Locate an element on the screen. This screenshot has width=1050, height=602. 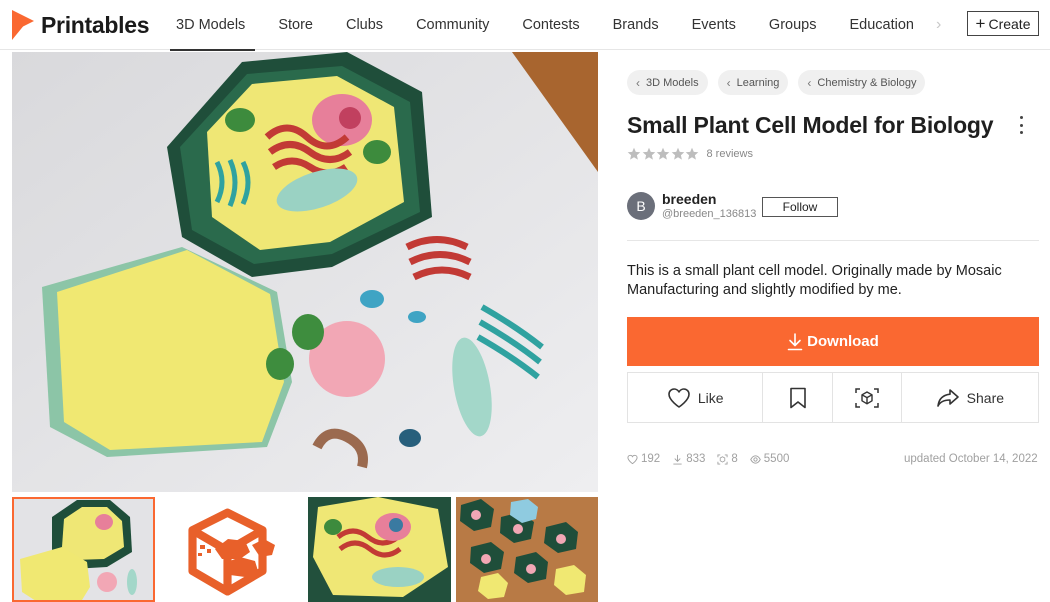
model-title: Small Plant Cell Model for Biology is located at coordinates (810, 125).